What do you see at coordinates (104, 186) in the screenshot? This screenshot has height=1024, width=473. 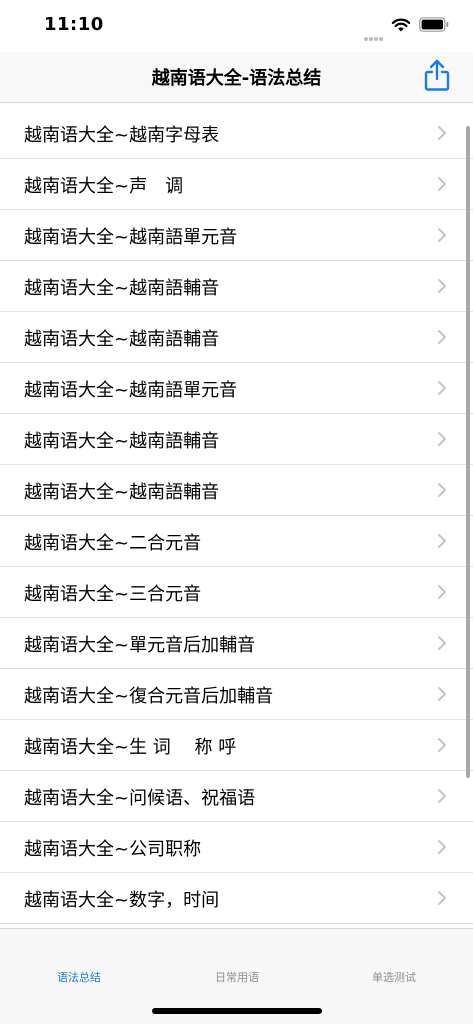 I see `list-item-label: 越南语大全~声 调` at bounding box center [104, 186].